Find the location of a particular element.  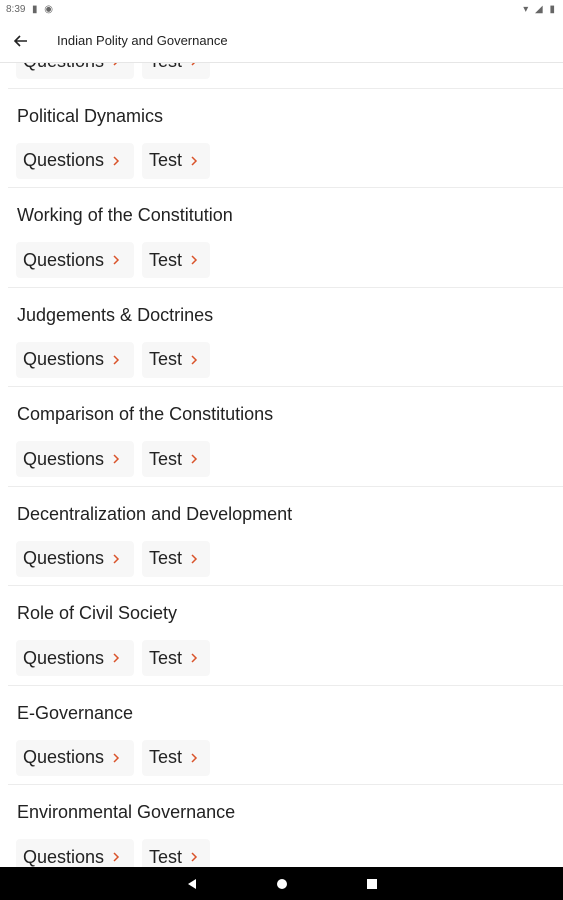

nav-back-button is located at coordinates (192, 884).